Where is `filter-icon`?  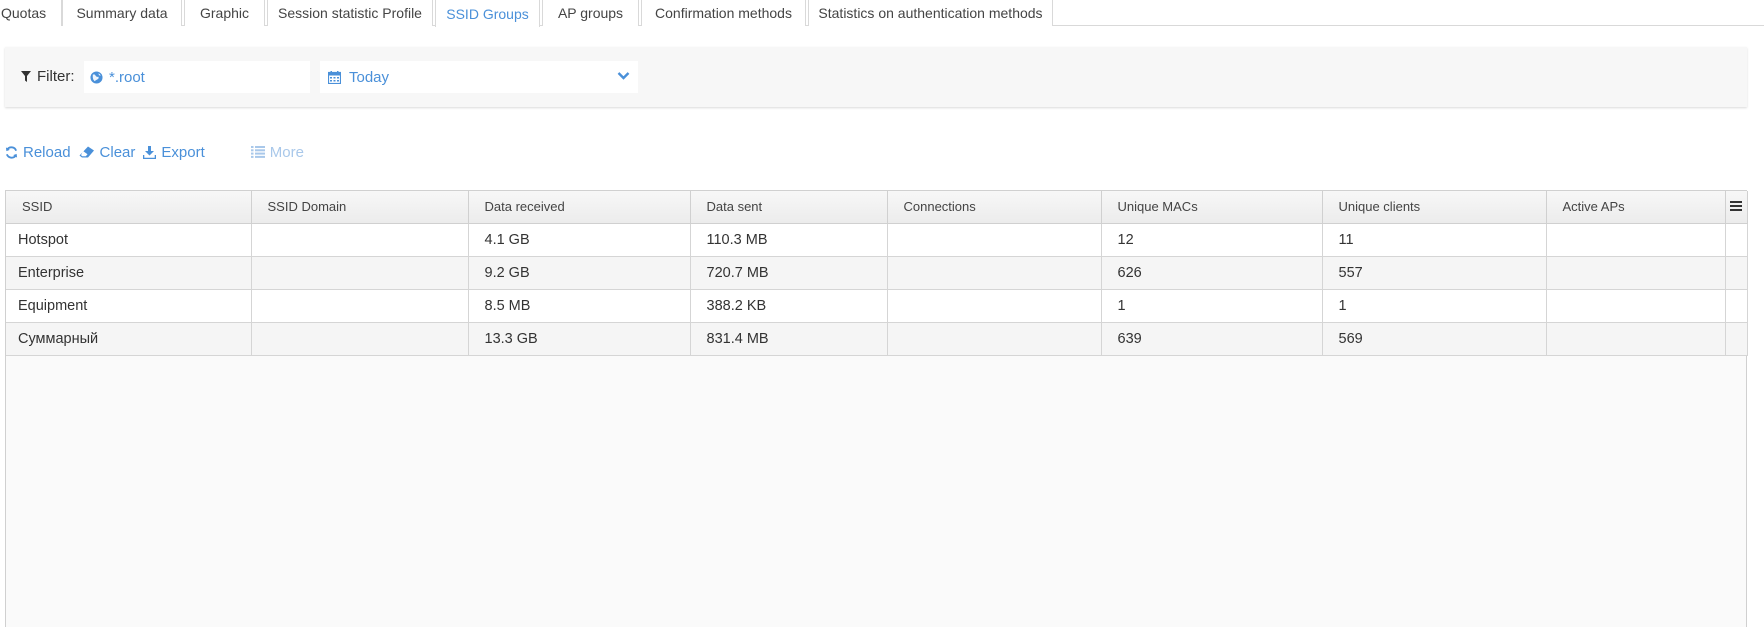 filter-icon is located at coordinates (26, 76).